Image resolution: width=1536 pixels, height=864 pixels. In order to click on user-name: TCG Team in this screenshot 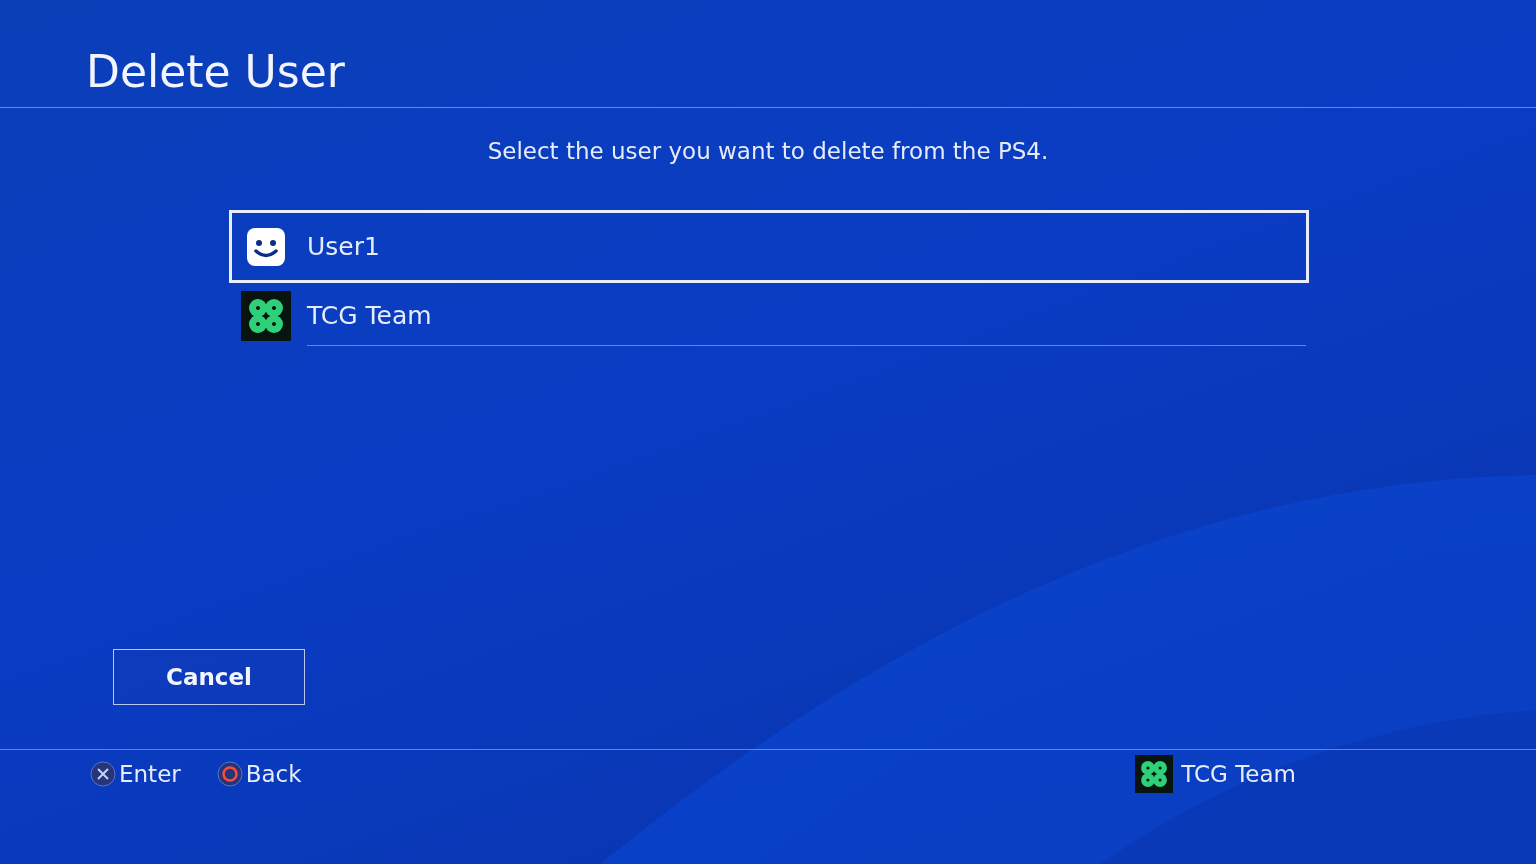, I will do `click(369, 315)`.